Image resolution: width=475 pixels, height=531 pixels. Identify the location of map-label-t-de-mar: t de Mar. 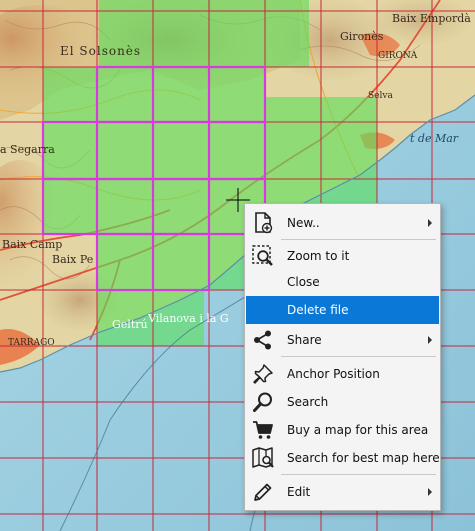
(434, 138).